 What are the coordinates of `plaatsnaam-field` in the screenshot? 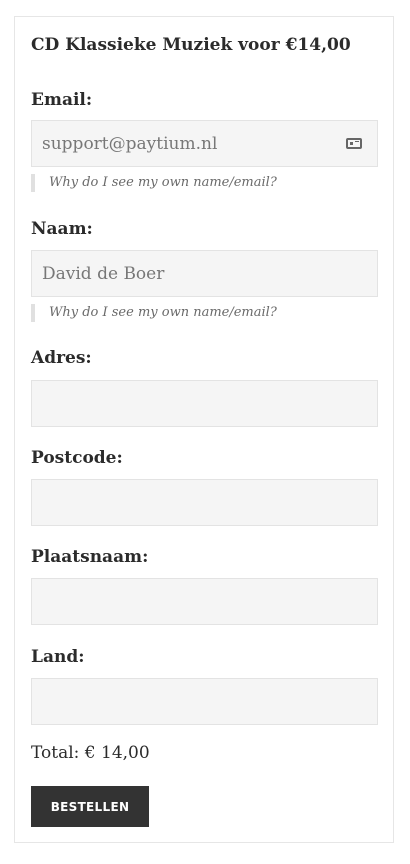 It's located at (204, 601).